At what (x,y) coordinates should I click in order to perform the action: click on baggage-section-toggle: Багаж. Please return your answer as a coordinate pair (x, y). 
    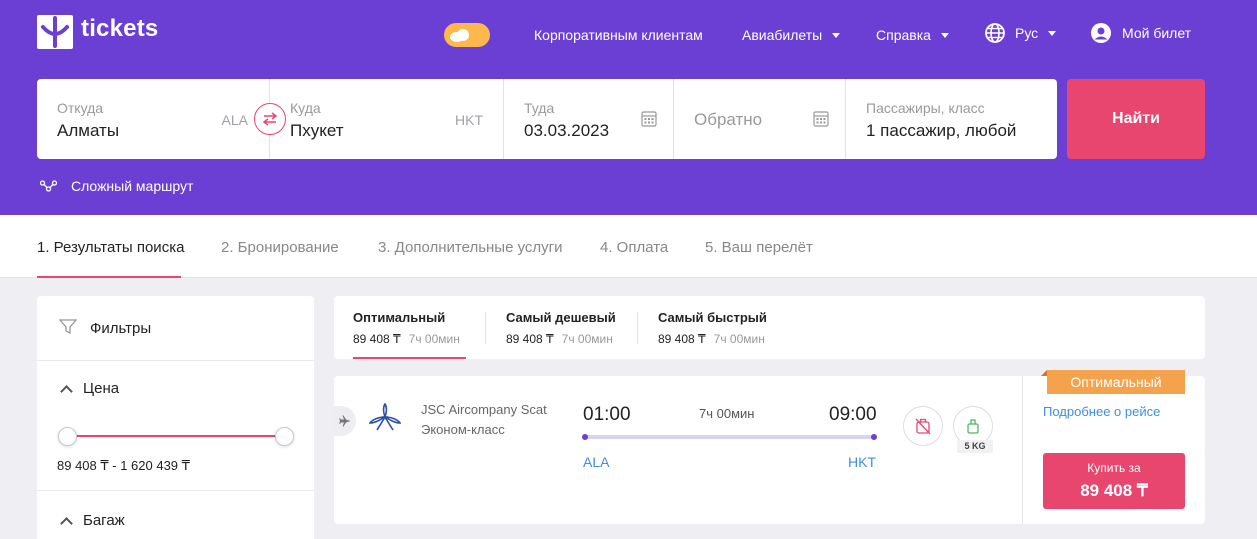
    Looking at the image, I should click on (92, 521).